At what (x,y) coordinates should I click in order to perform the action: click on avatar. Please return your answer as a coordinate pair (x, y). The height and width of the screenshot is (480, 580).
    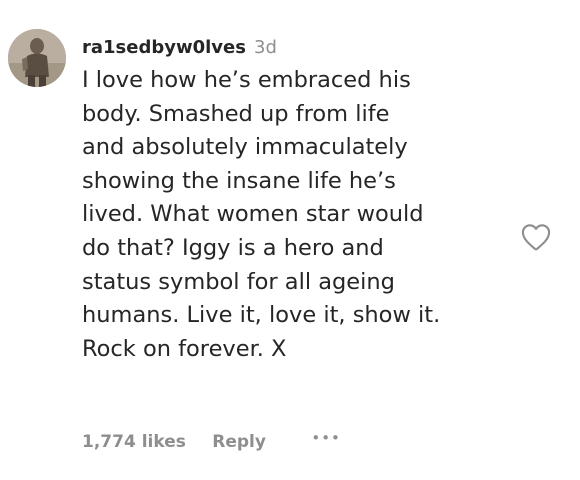
    Looking at the image, I should click on (37, 58).